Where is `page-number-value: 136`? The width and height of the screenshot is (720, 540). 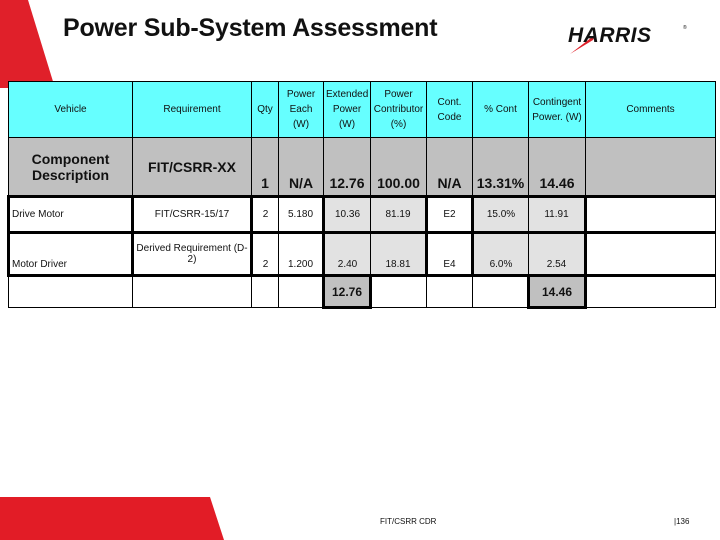 page-number-value: 136 is located at coordinates (683, 521).